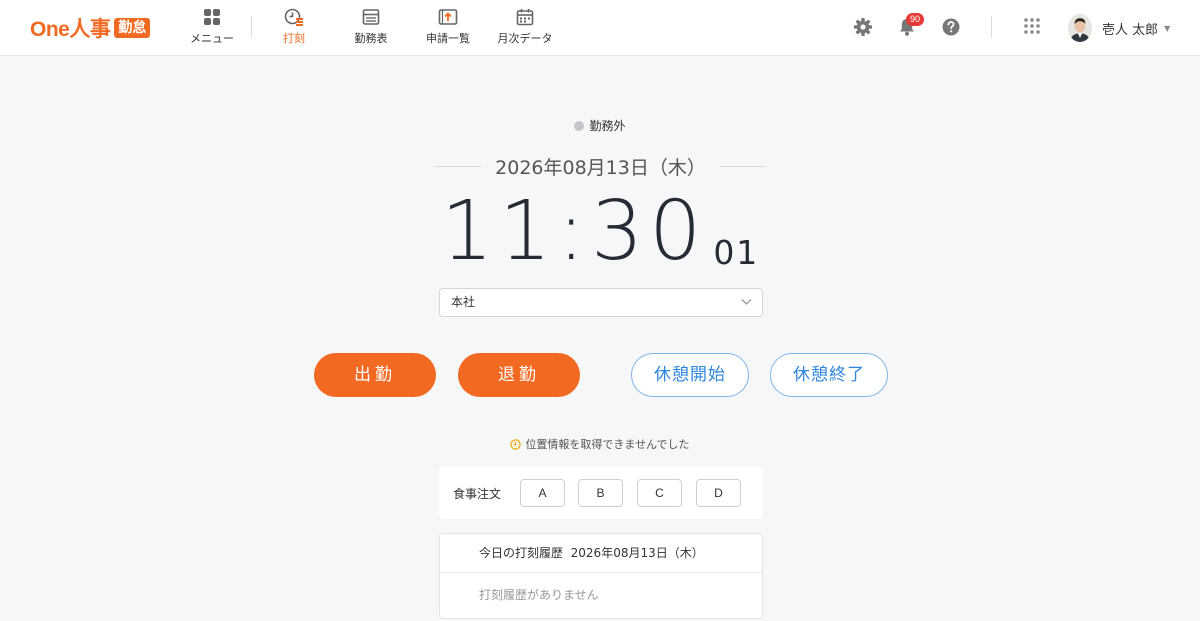  Describe the element at coordinates (212, 38) in the screenshot. I see `nav-menu-label: メニュー` at that location.